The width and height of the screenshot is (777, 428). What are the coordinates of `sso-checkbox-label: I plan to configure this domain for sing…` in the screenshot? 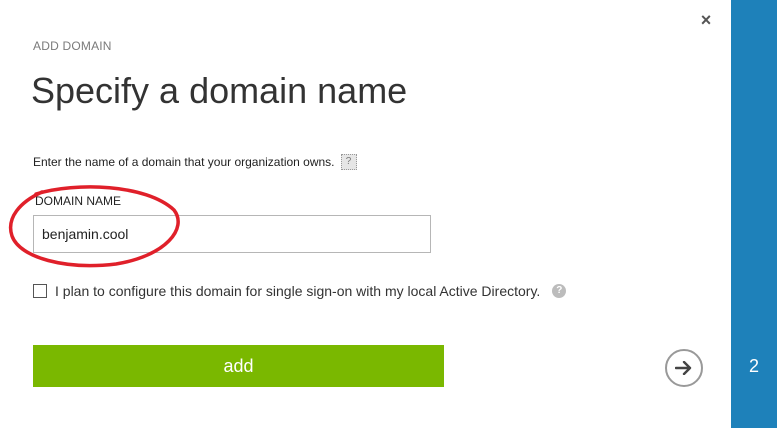 It's located at (298, 291).